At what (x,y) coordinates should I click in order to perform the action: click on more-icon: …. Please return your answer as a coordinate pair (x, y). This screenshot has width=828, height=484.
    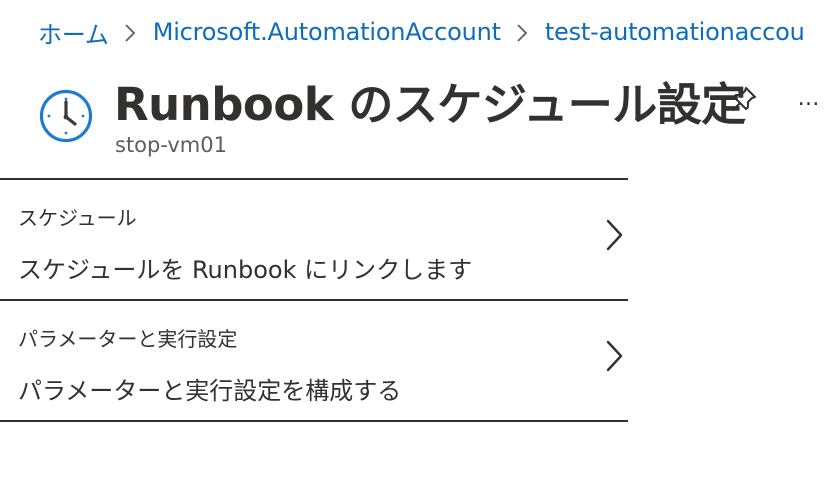
    Looking at the image, I should click on (809, 98).